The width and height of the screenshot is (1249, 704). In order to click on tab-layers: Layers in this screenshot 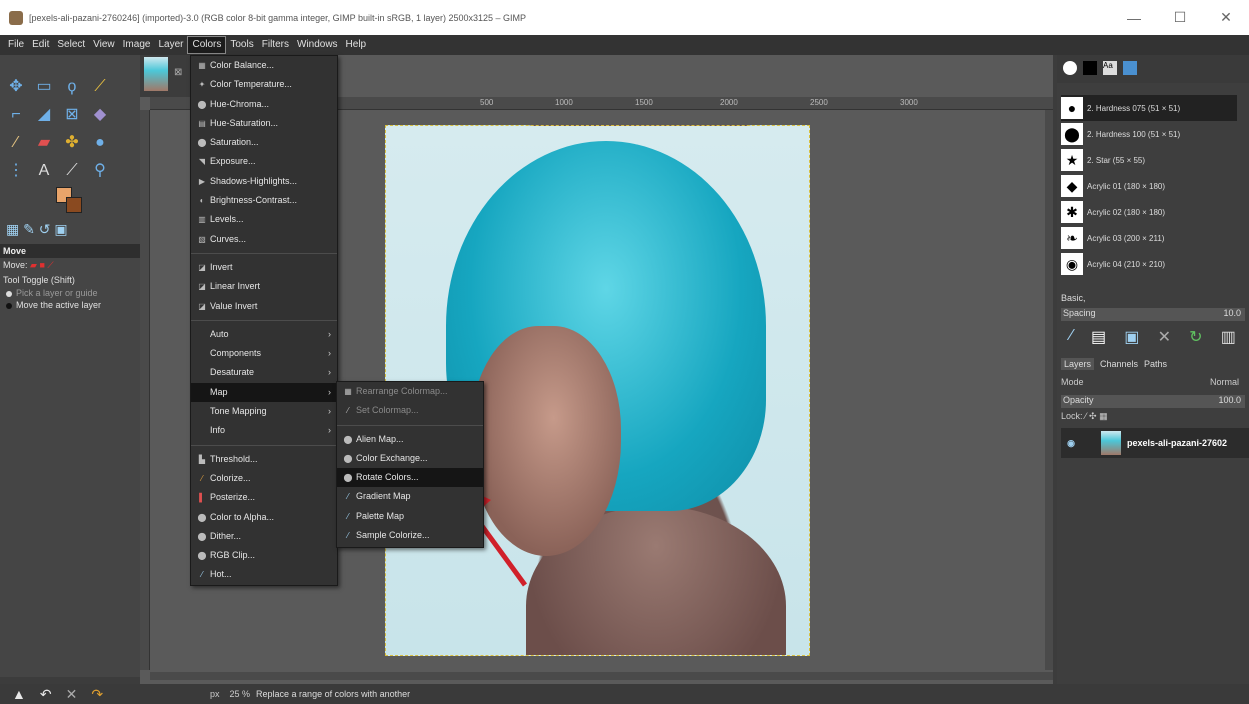, I will do `click(1078, 364)`.